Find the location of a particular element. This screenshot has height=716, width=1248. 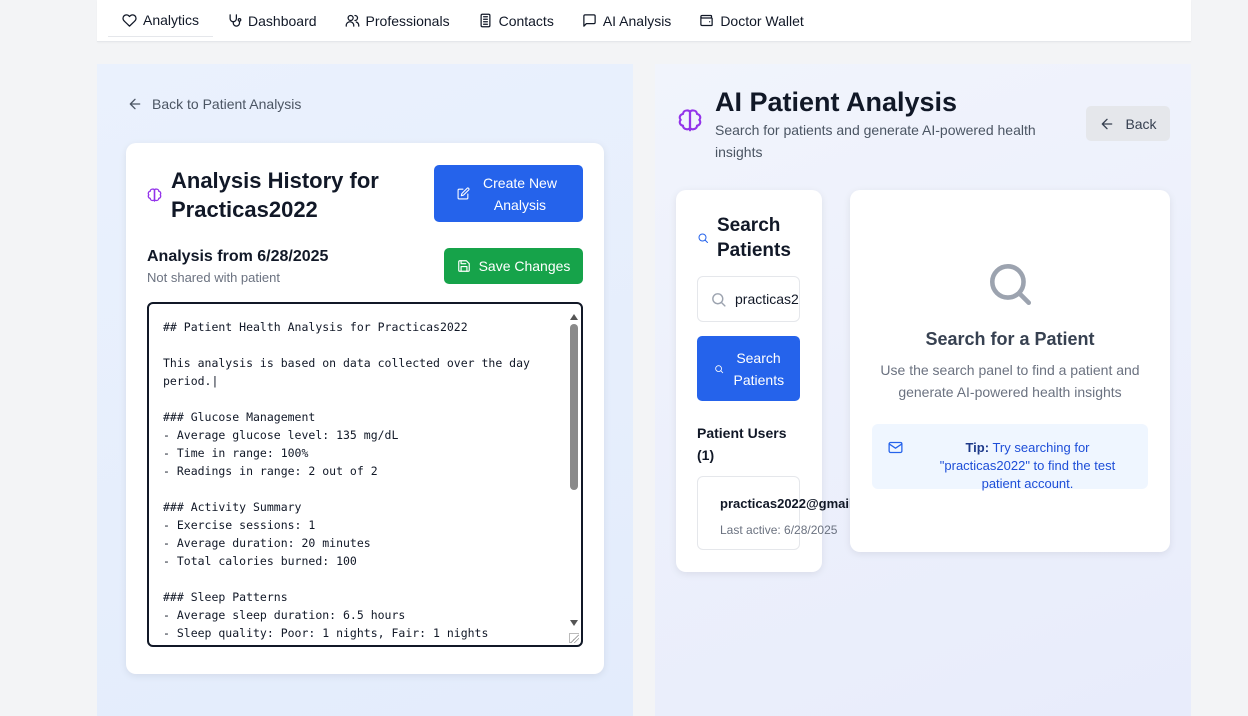

back-button: Back is located at coordinates (1128, 123).